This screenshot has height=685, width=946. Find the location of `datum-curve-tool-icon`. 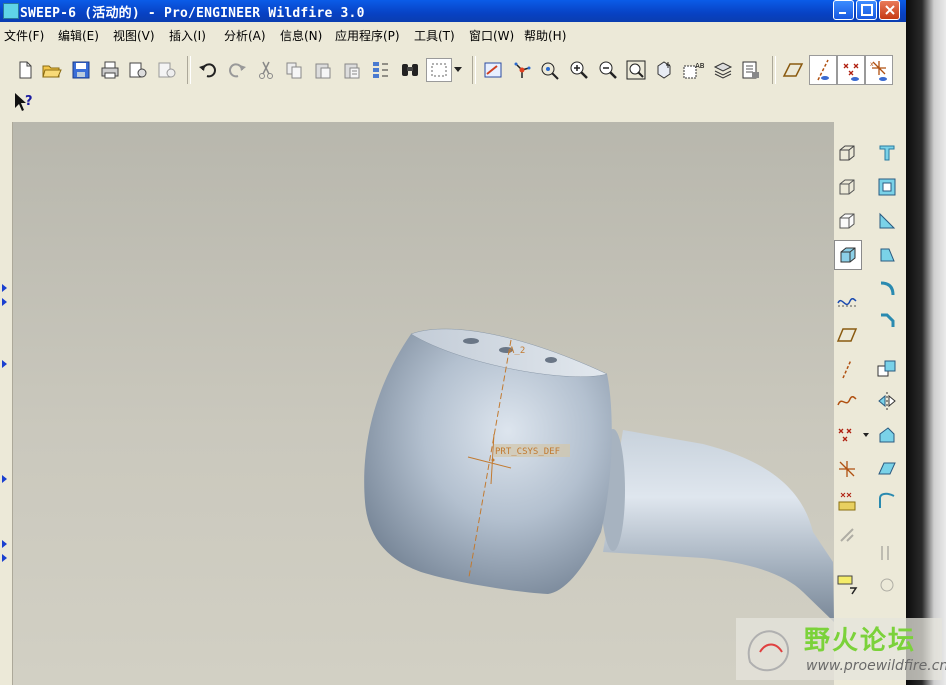

datum-curve-tool-icon is located at coordinates (847, 401).